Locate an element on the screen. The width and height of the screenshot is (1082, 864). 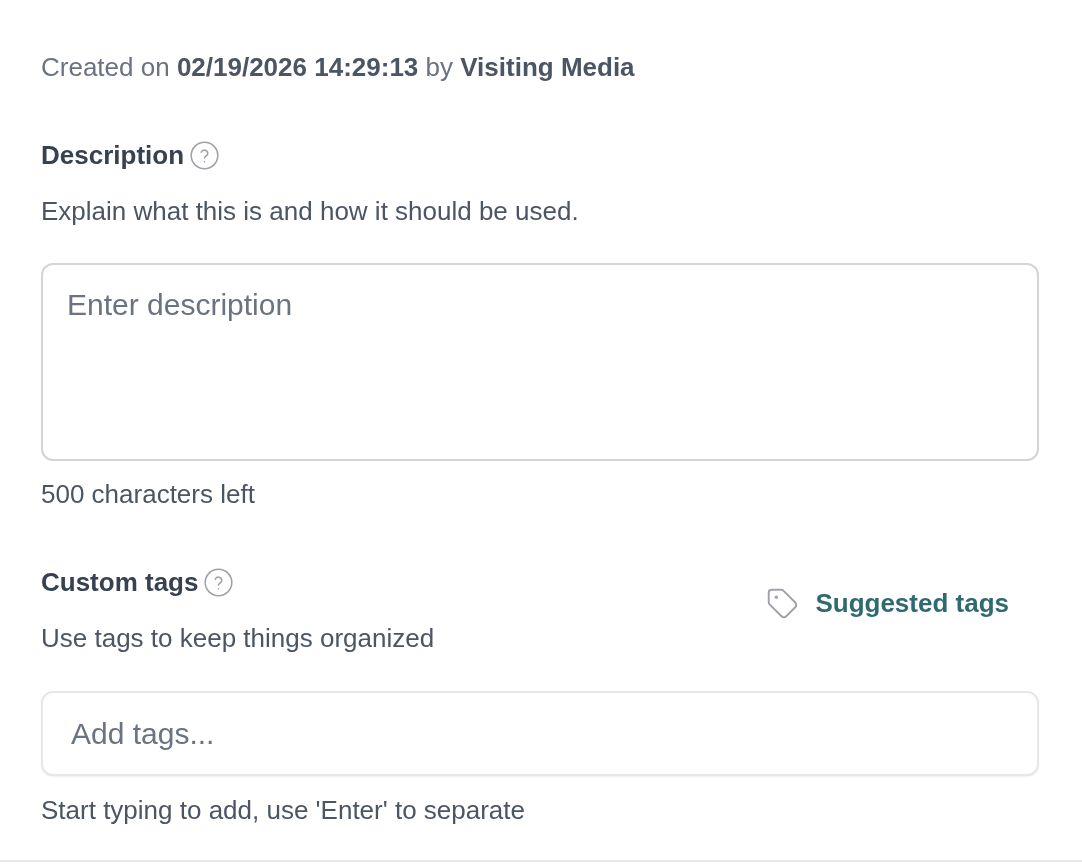
description-label: Description is located at coordinates (113, 155).